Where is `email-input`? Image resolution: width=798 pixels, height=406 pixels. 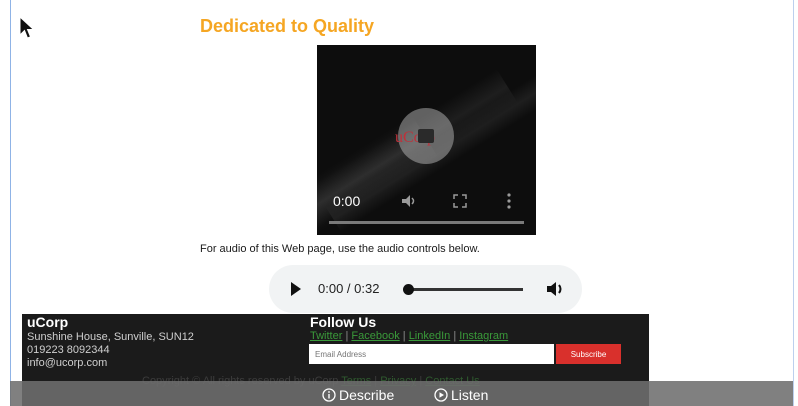
email-input is located at coordinates (431, 354).